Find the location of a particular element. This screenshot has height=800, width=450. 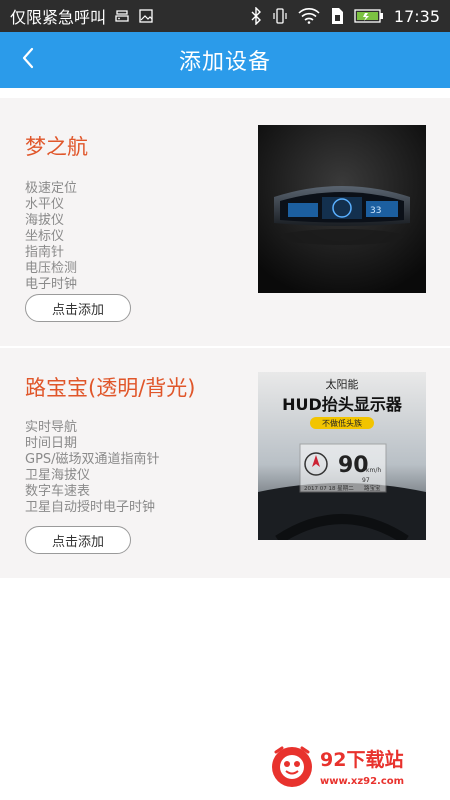

feature-item: 极速定位 is located at coordinates (51, 188).